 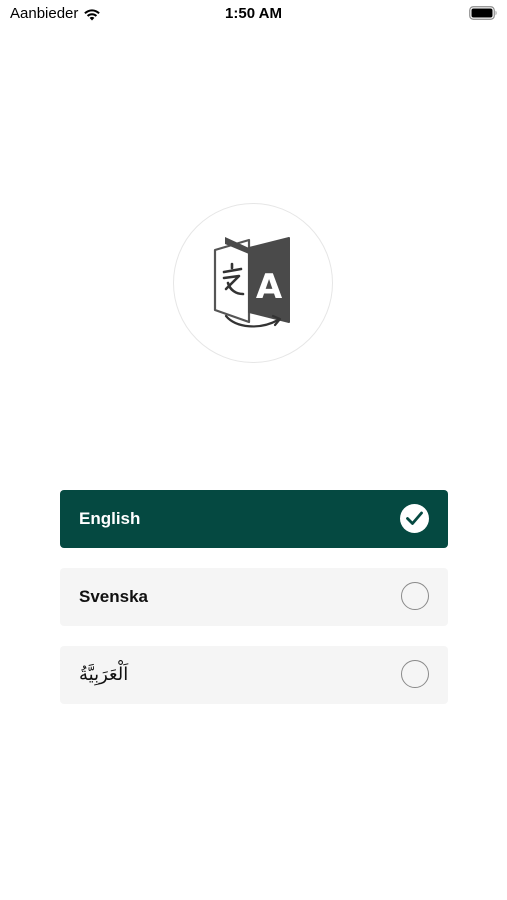 I want to click on translate-glyph-latin: A, so click(x=269, y=287).